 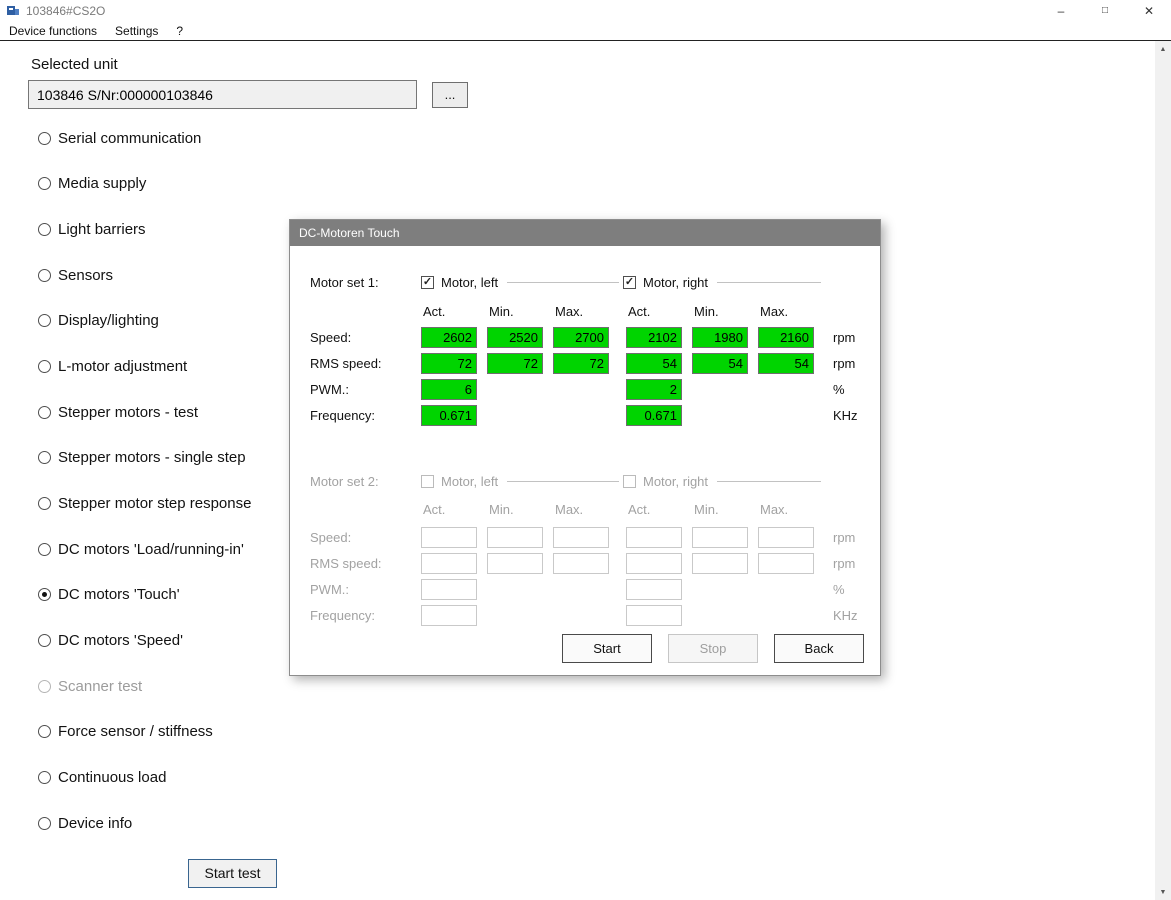 I want to click on motor-left-group-set2: Motor, left, so click(x=522, y=481).